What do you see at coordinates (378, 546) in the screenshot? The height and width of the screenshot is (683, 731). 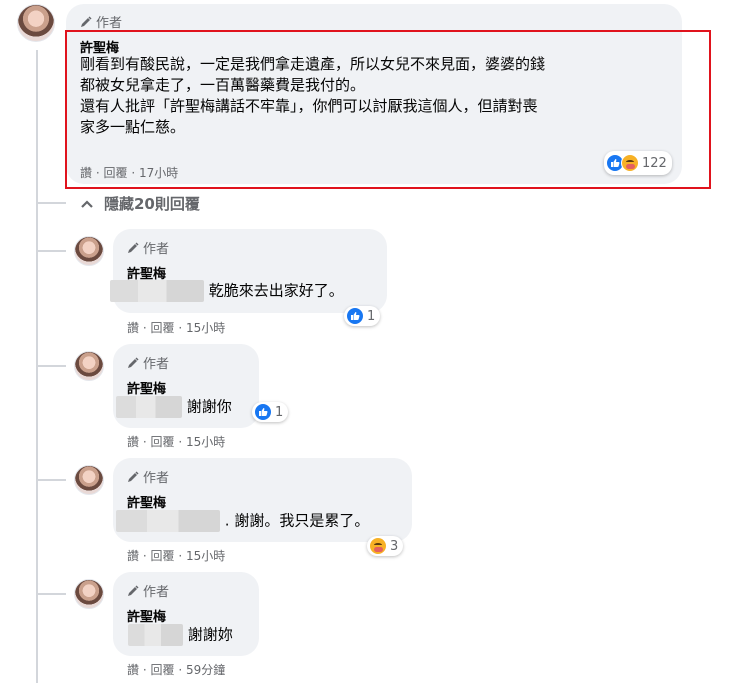 I see `care-reaction-icon` at bounding box center [378, 546].